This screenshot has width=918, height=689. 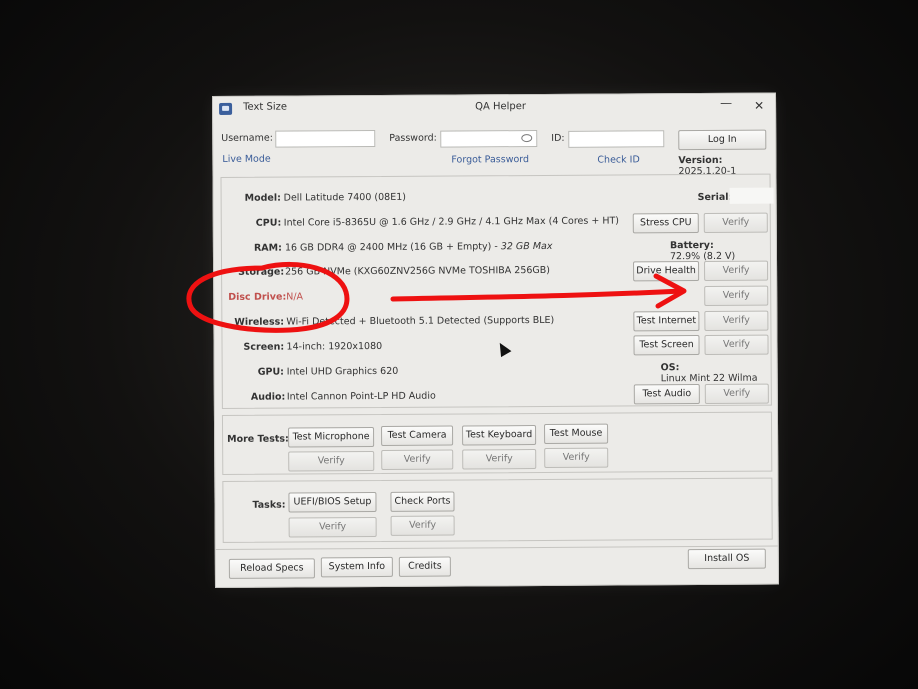 I want to click on ram-max: 32 GB Max, so click(x=526, y=246).